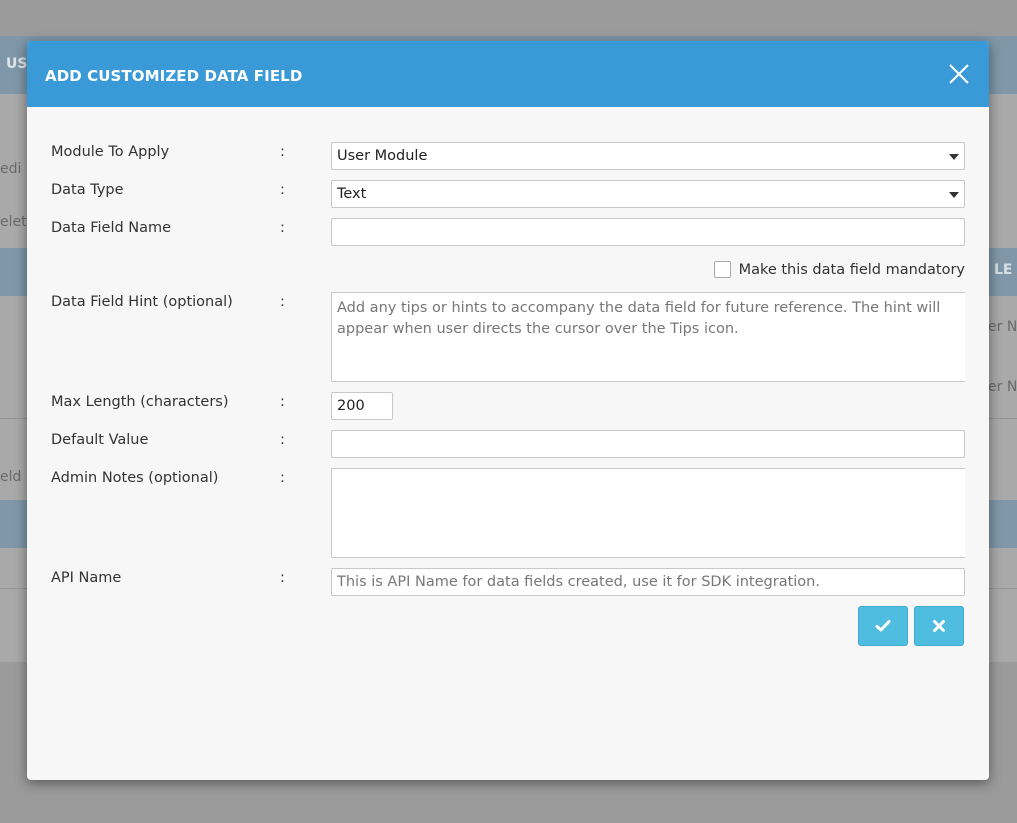  I want to click on cancel-button, so click(939, 626).